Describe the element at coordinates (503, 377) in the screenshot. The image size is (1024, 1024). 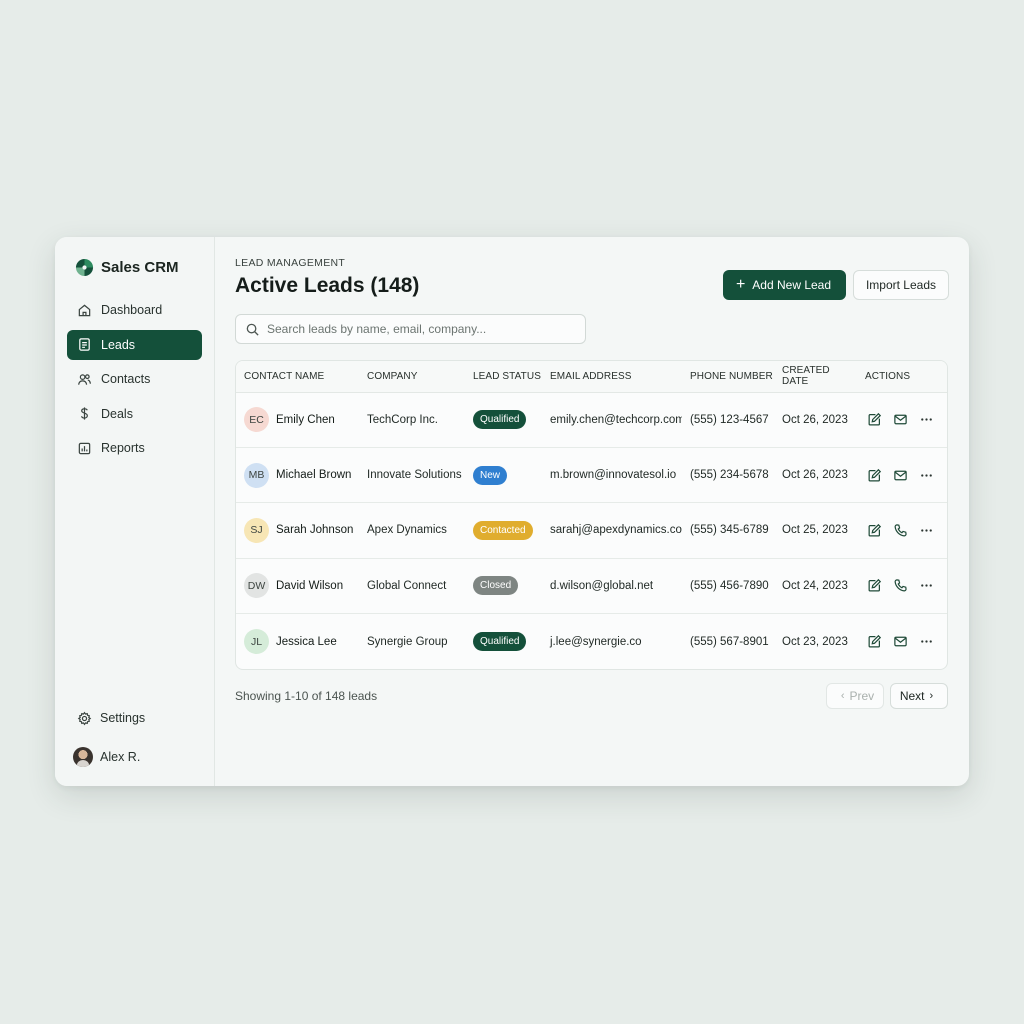
I see `column-header: LEAD STATUS` at that location.